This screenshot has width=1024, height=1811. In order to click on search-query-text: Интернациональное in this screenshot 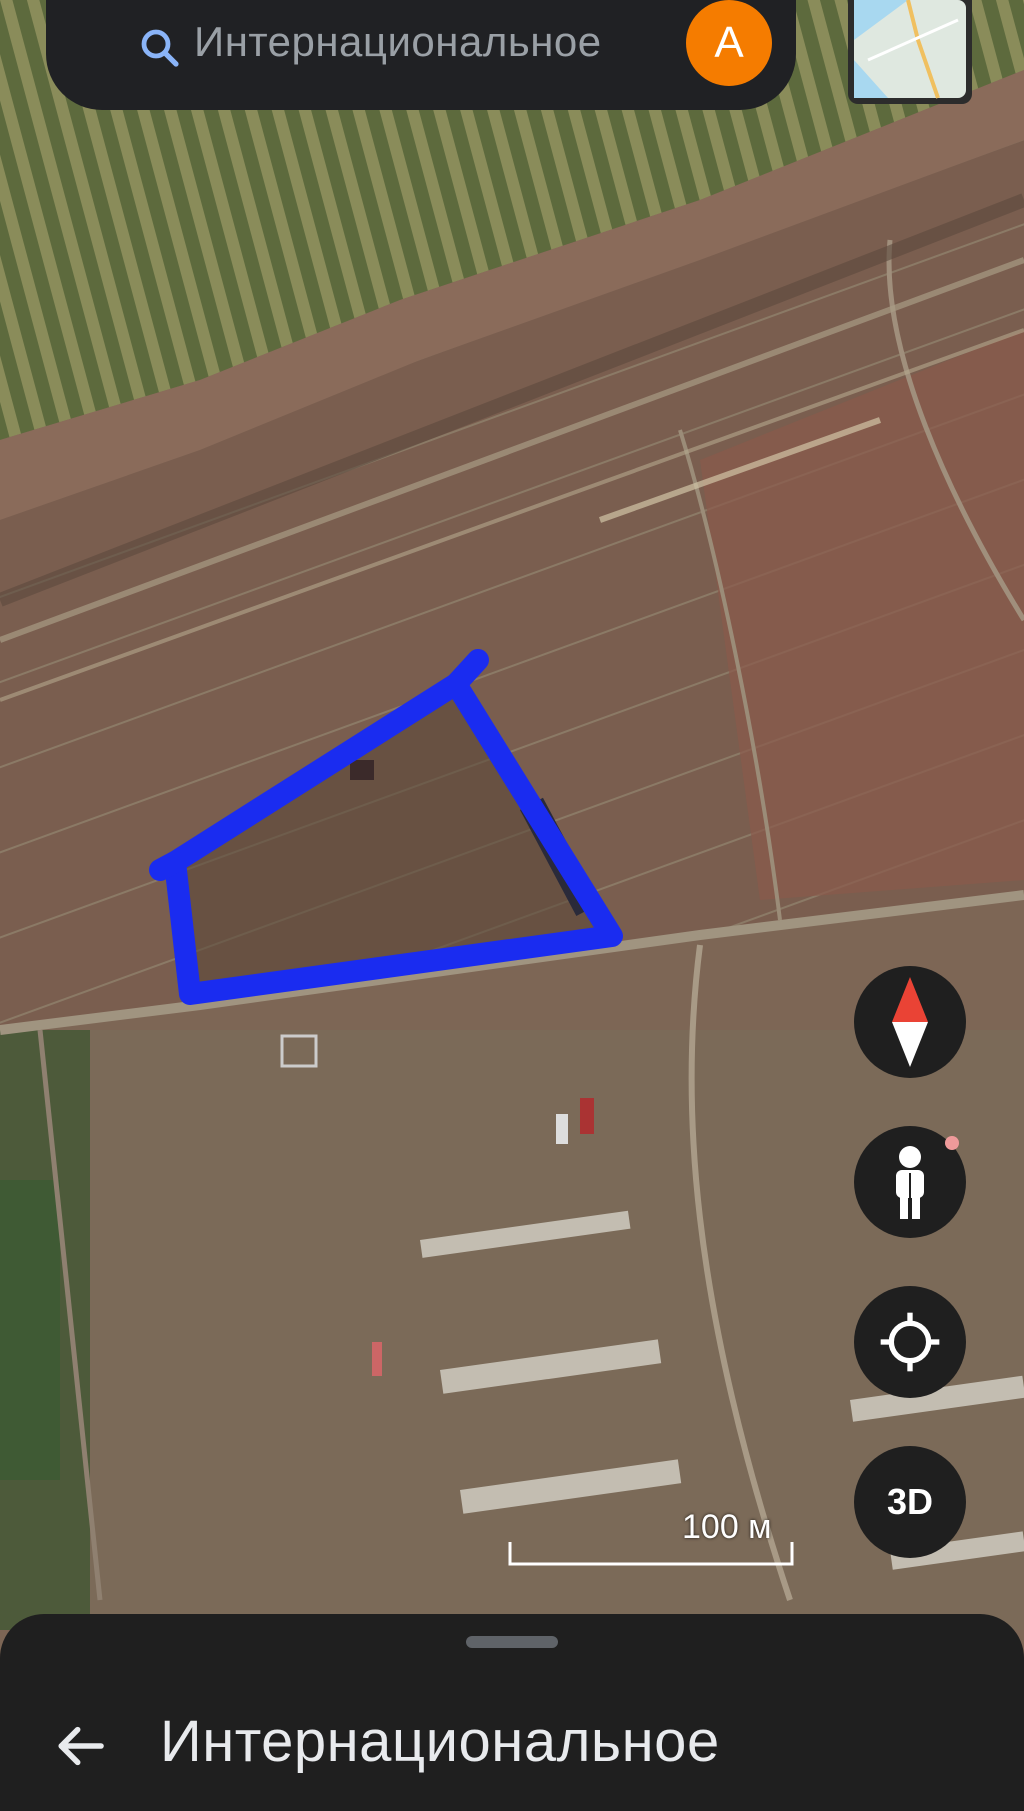, I will do `click(398, 42)`.